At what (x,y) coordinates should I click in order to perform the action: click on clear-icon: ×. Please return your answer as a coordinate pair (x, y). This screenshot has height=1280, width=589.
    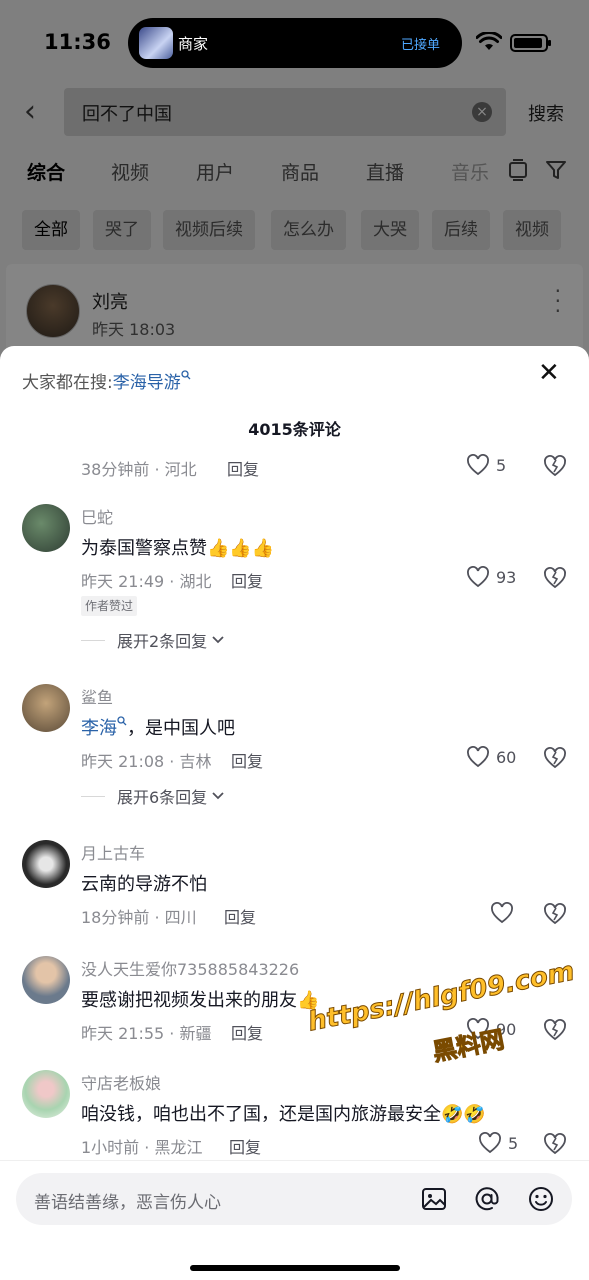
    Looking at the image, I should click on (482, 112).